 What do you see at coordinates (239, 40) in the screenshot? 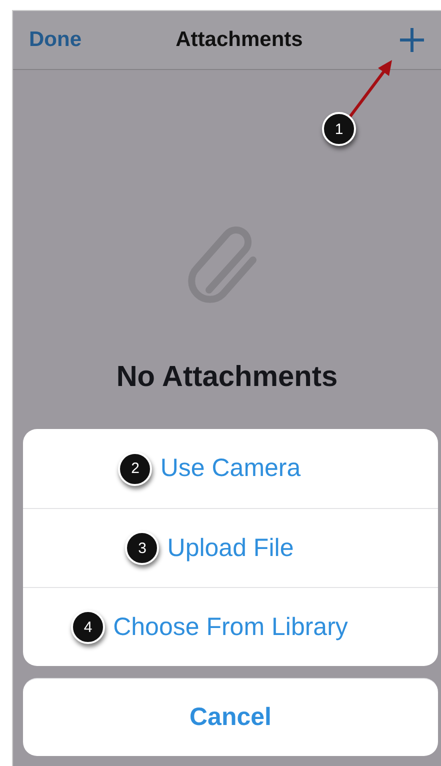
I see `screen-title: Attachments` at bounding box center [239, 40].